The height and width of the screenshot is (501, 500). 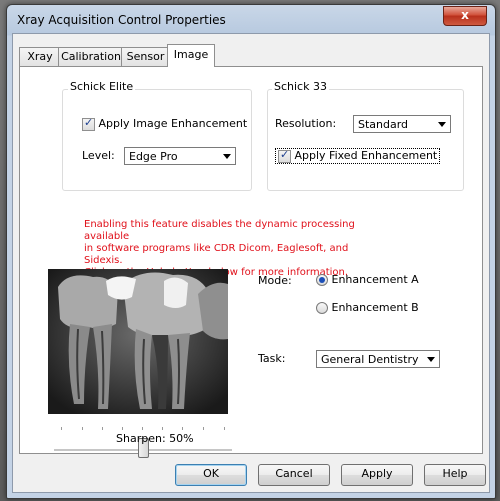 I want to click on task-label: Task:, so click(x=272, y=358).